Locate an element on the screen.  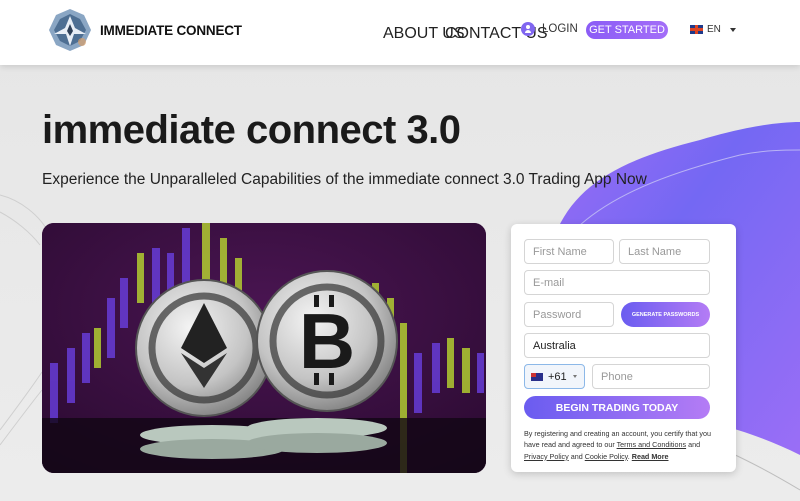
cookie-link: Cookie Policy is located at coordinates (606, 456).